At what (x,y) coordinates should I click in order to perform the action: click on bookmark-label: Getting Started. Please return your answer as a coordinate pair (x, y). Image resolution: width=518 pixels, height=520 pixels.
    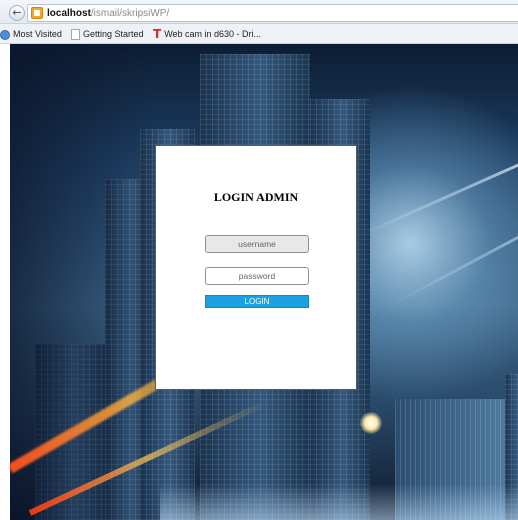
    Looking at the image, I should click on (113, 34).